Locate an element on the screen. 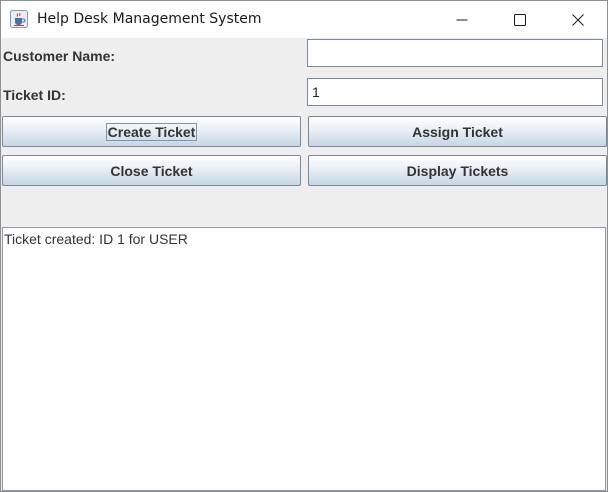 The width and height of the screenshot is (608, 492). create-ticket-button: Create Ticket is located at coordinates (151, 131).